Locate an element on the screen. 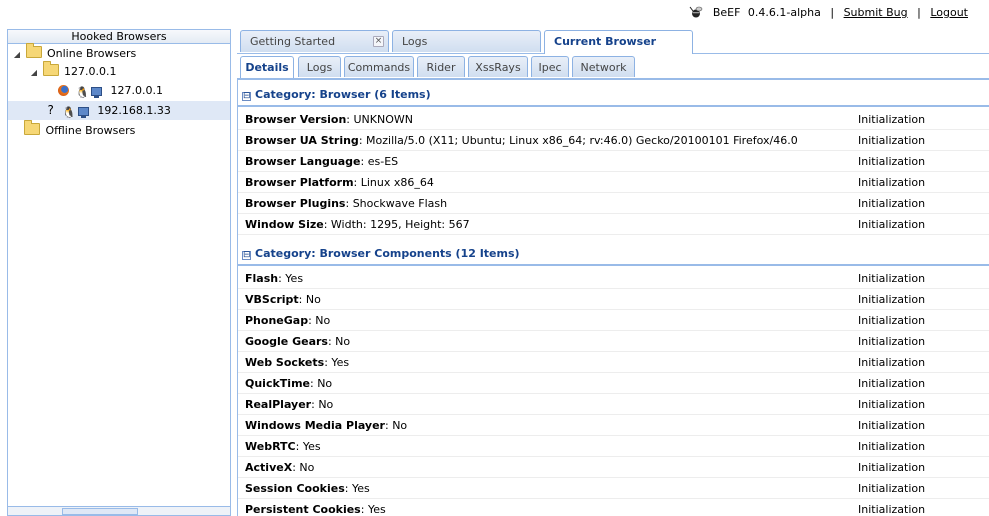 Image resolution: width=989 pixels, height=516 pixels. detail-row: WebRTC: Yes Initialization is located at coordinates (613, 446).